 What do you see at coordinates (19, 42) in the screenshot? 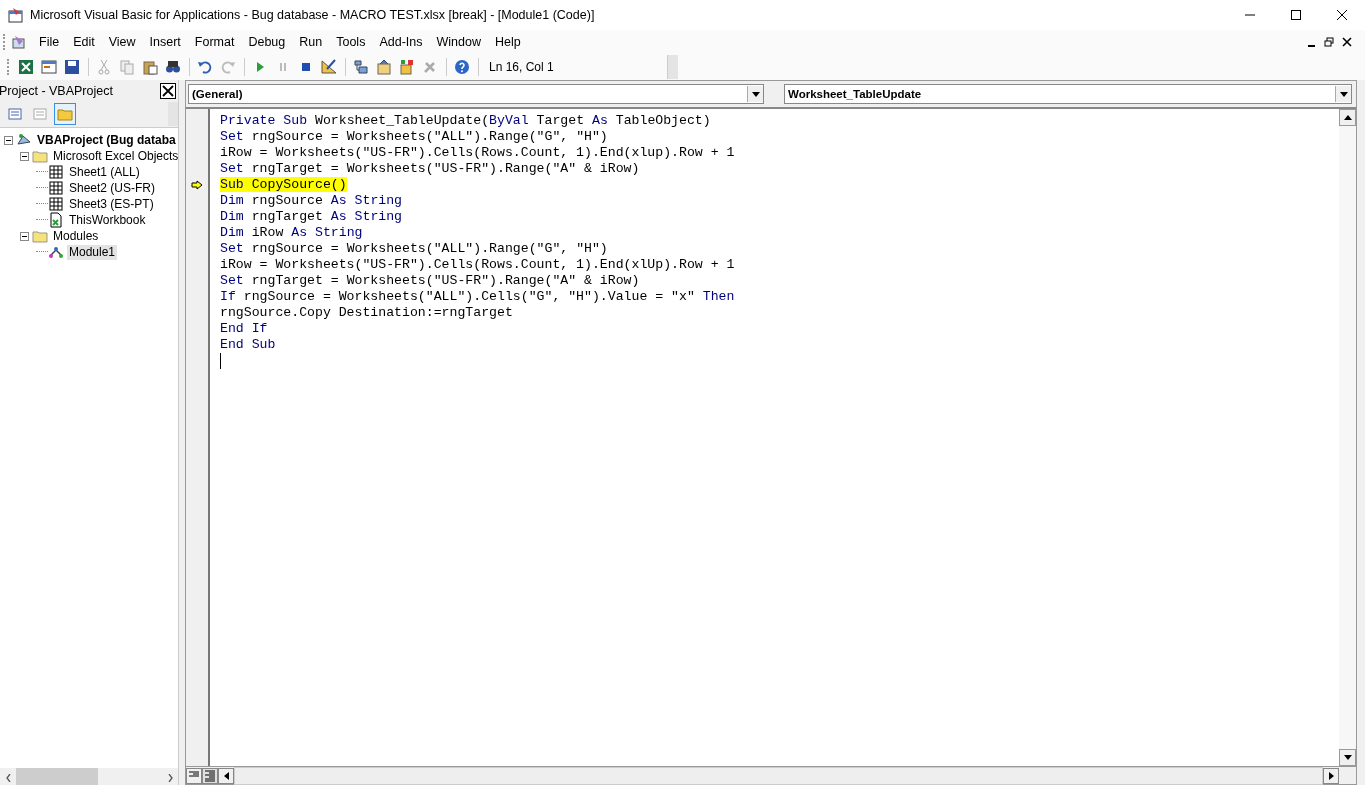
I see `vba-icon` at bounding box center [19, 42].